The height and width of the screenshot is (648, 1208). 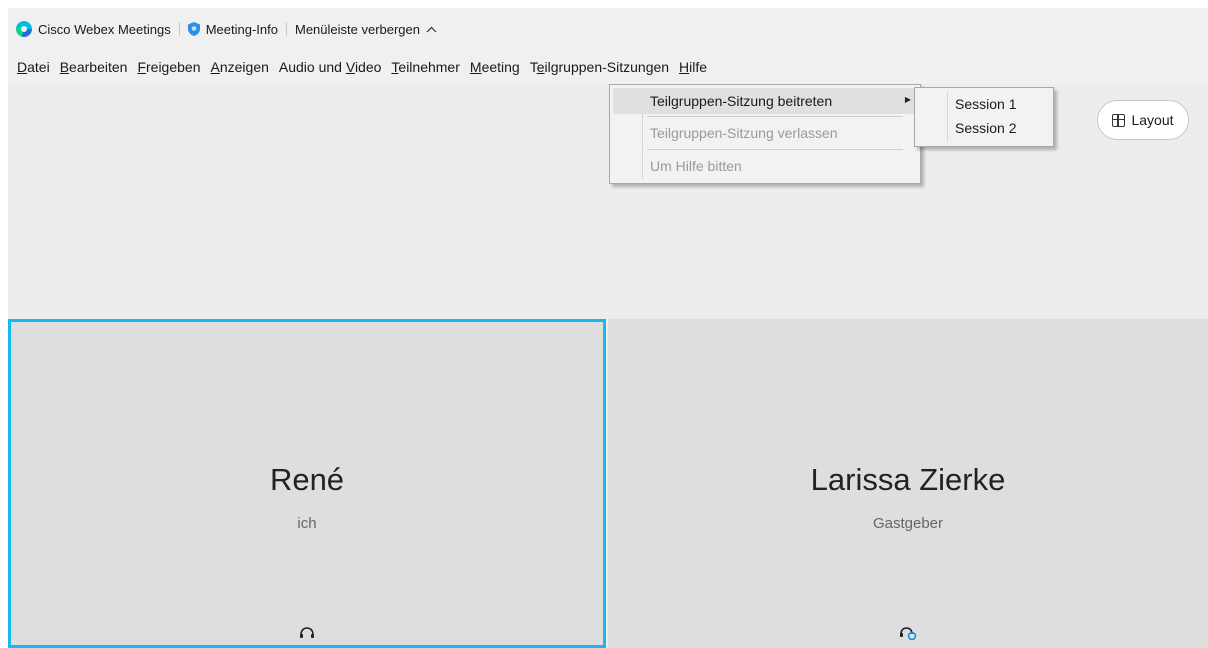 I want to click on menu-meeting: Meeting, so click(x=495, y=67).